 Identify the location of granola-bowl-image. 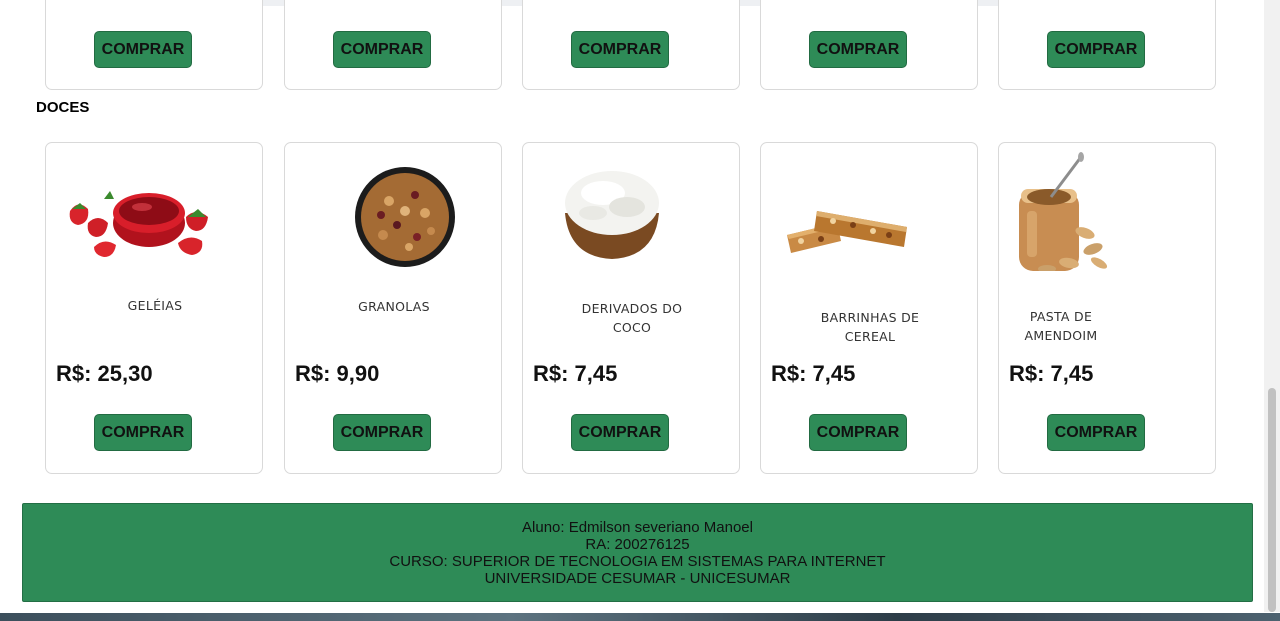
(405, 217).